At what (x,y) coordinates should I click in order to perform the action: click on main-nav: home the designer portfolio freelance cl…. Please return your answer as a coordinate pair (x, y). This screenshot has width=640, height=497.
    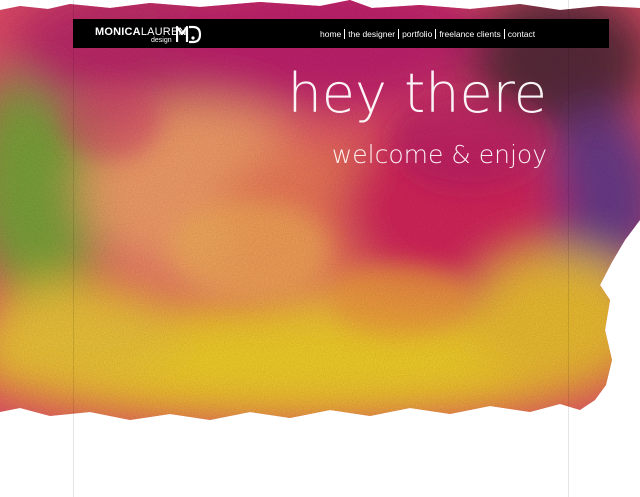
    Looking at the image, I should click on (427, 33).